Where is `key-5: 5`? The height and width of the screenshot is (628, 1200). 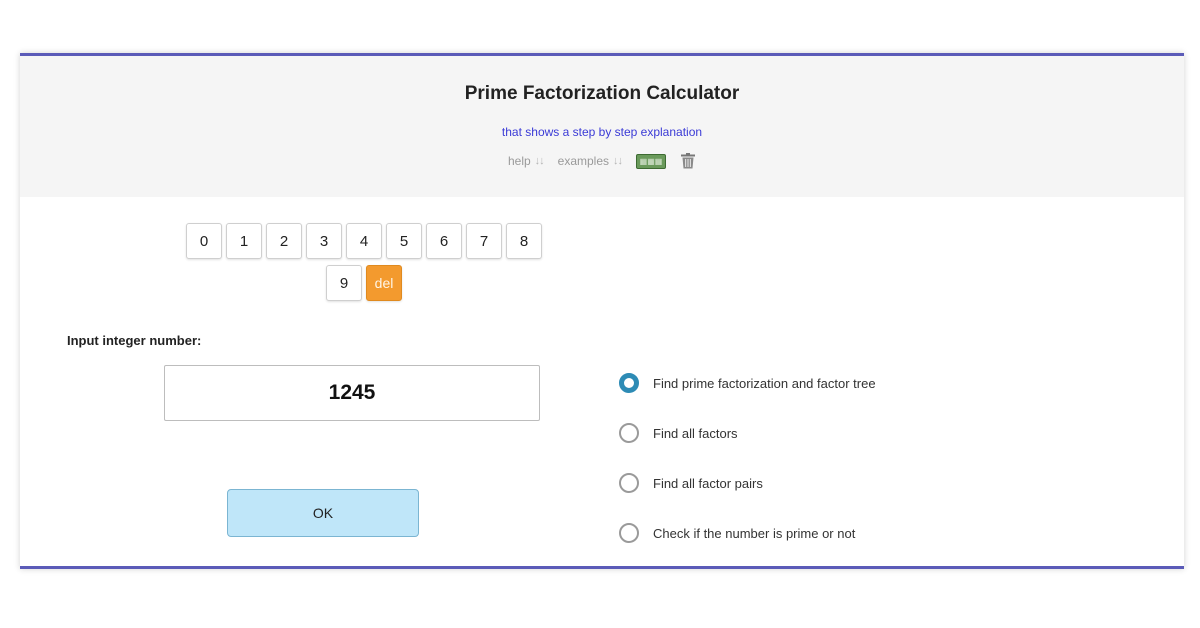
key-5: 5 is located at coordinates (404, 241).